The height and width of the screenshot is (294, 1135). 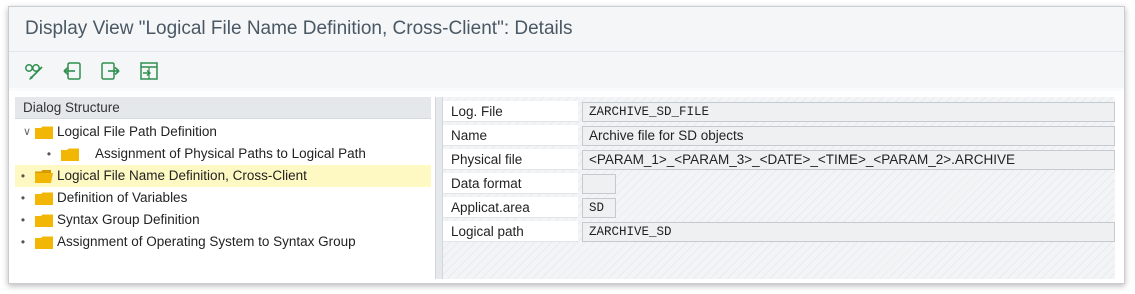 What do you see at coordinates (137, 131) in the screenshot?
I see `tree-item-label: Logical File Path Definition` at bounding box center [137, 131].